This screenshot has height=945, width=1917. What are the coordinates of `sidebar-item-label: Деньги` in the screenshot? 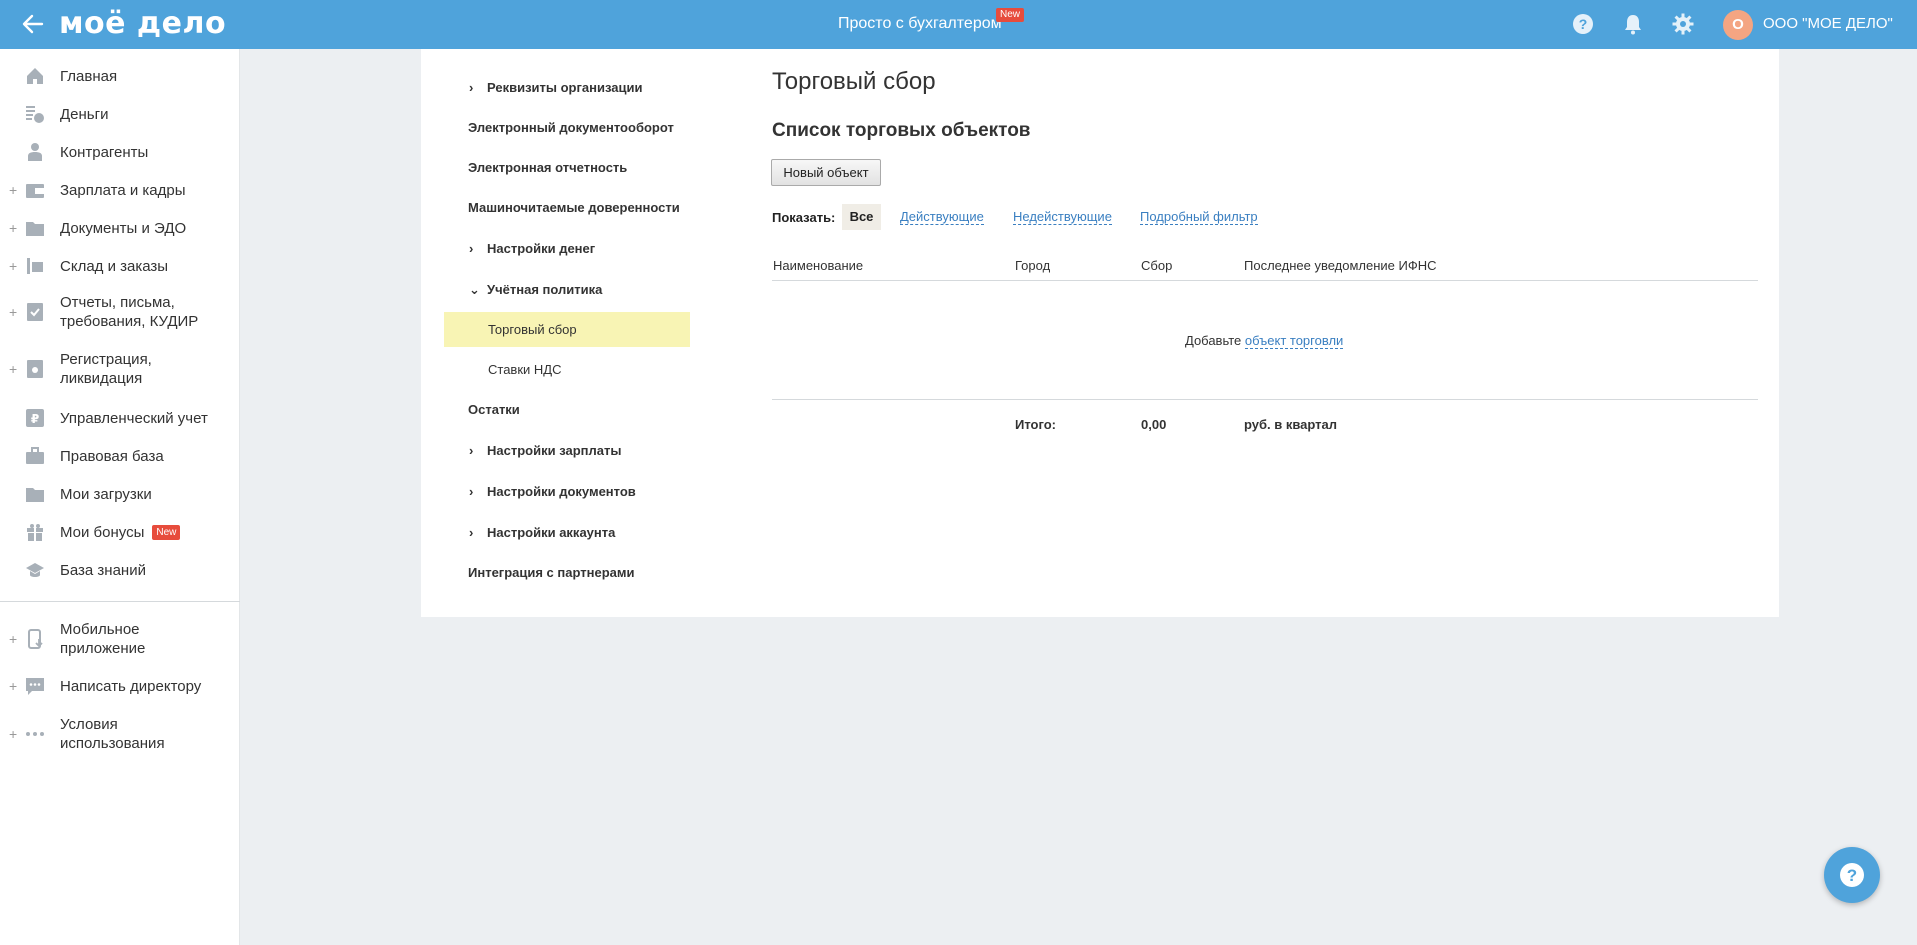 It's located at (84, 114).